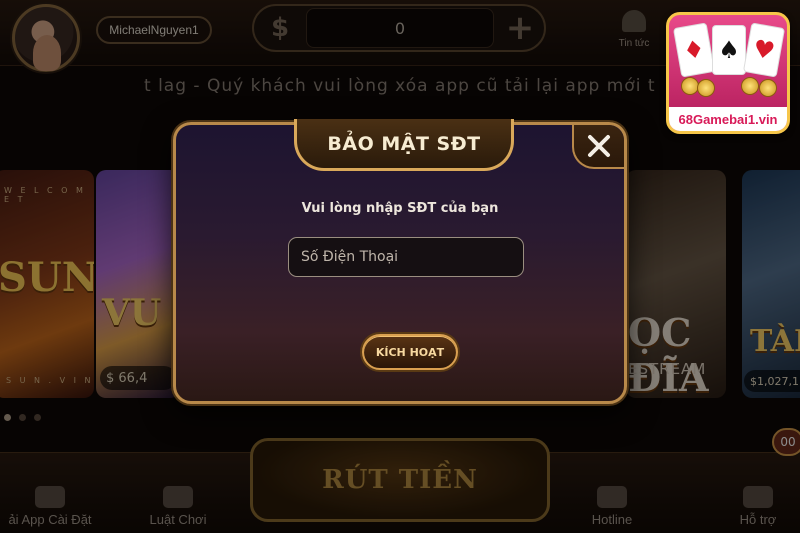 Image resolution: width=800 pixels, height=533 pixels. Describe the element at coordinates (731, 87) in the screenshot. I see `coins-icon` at that location.